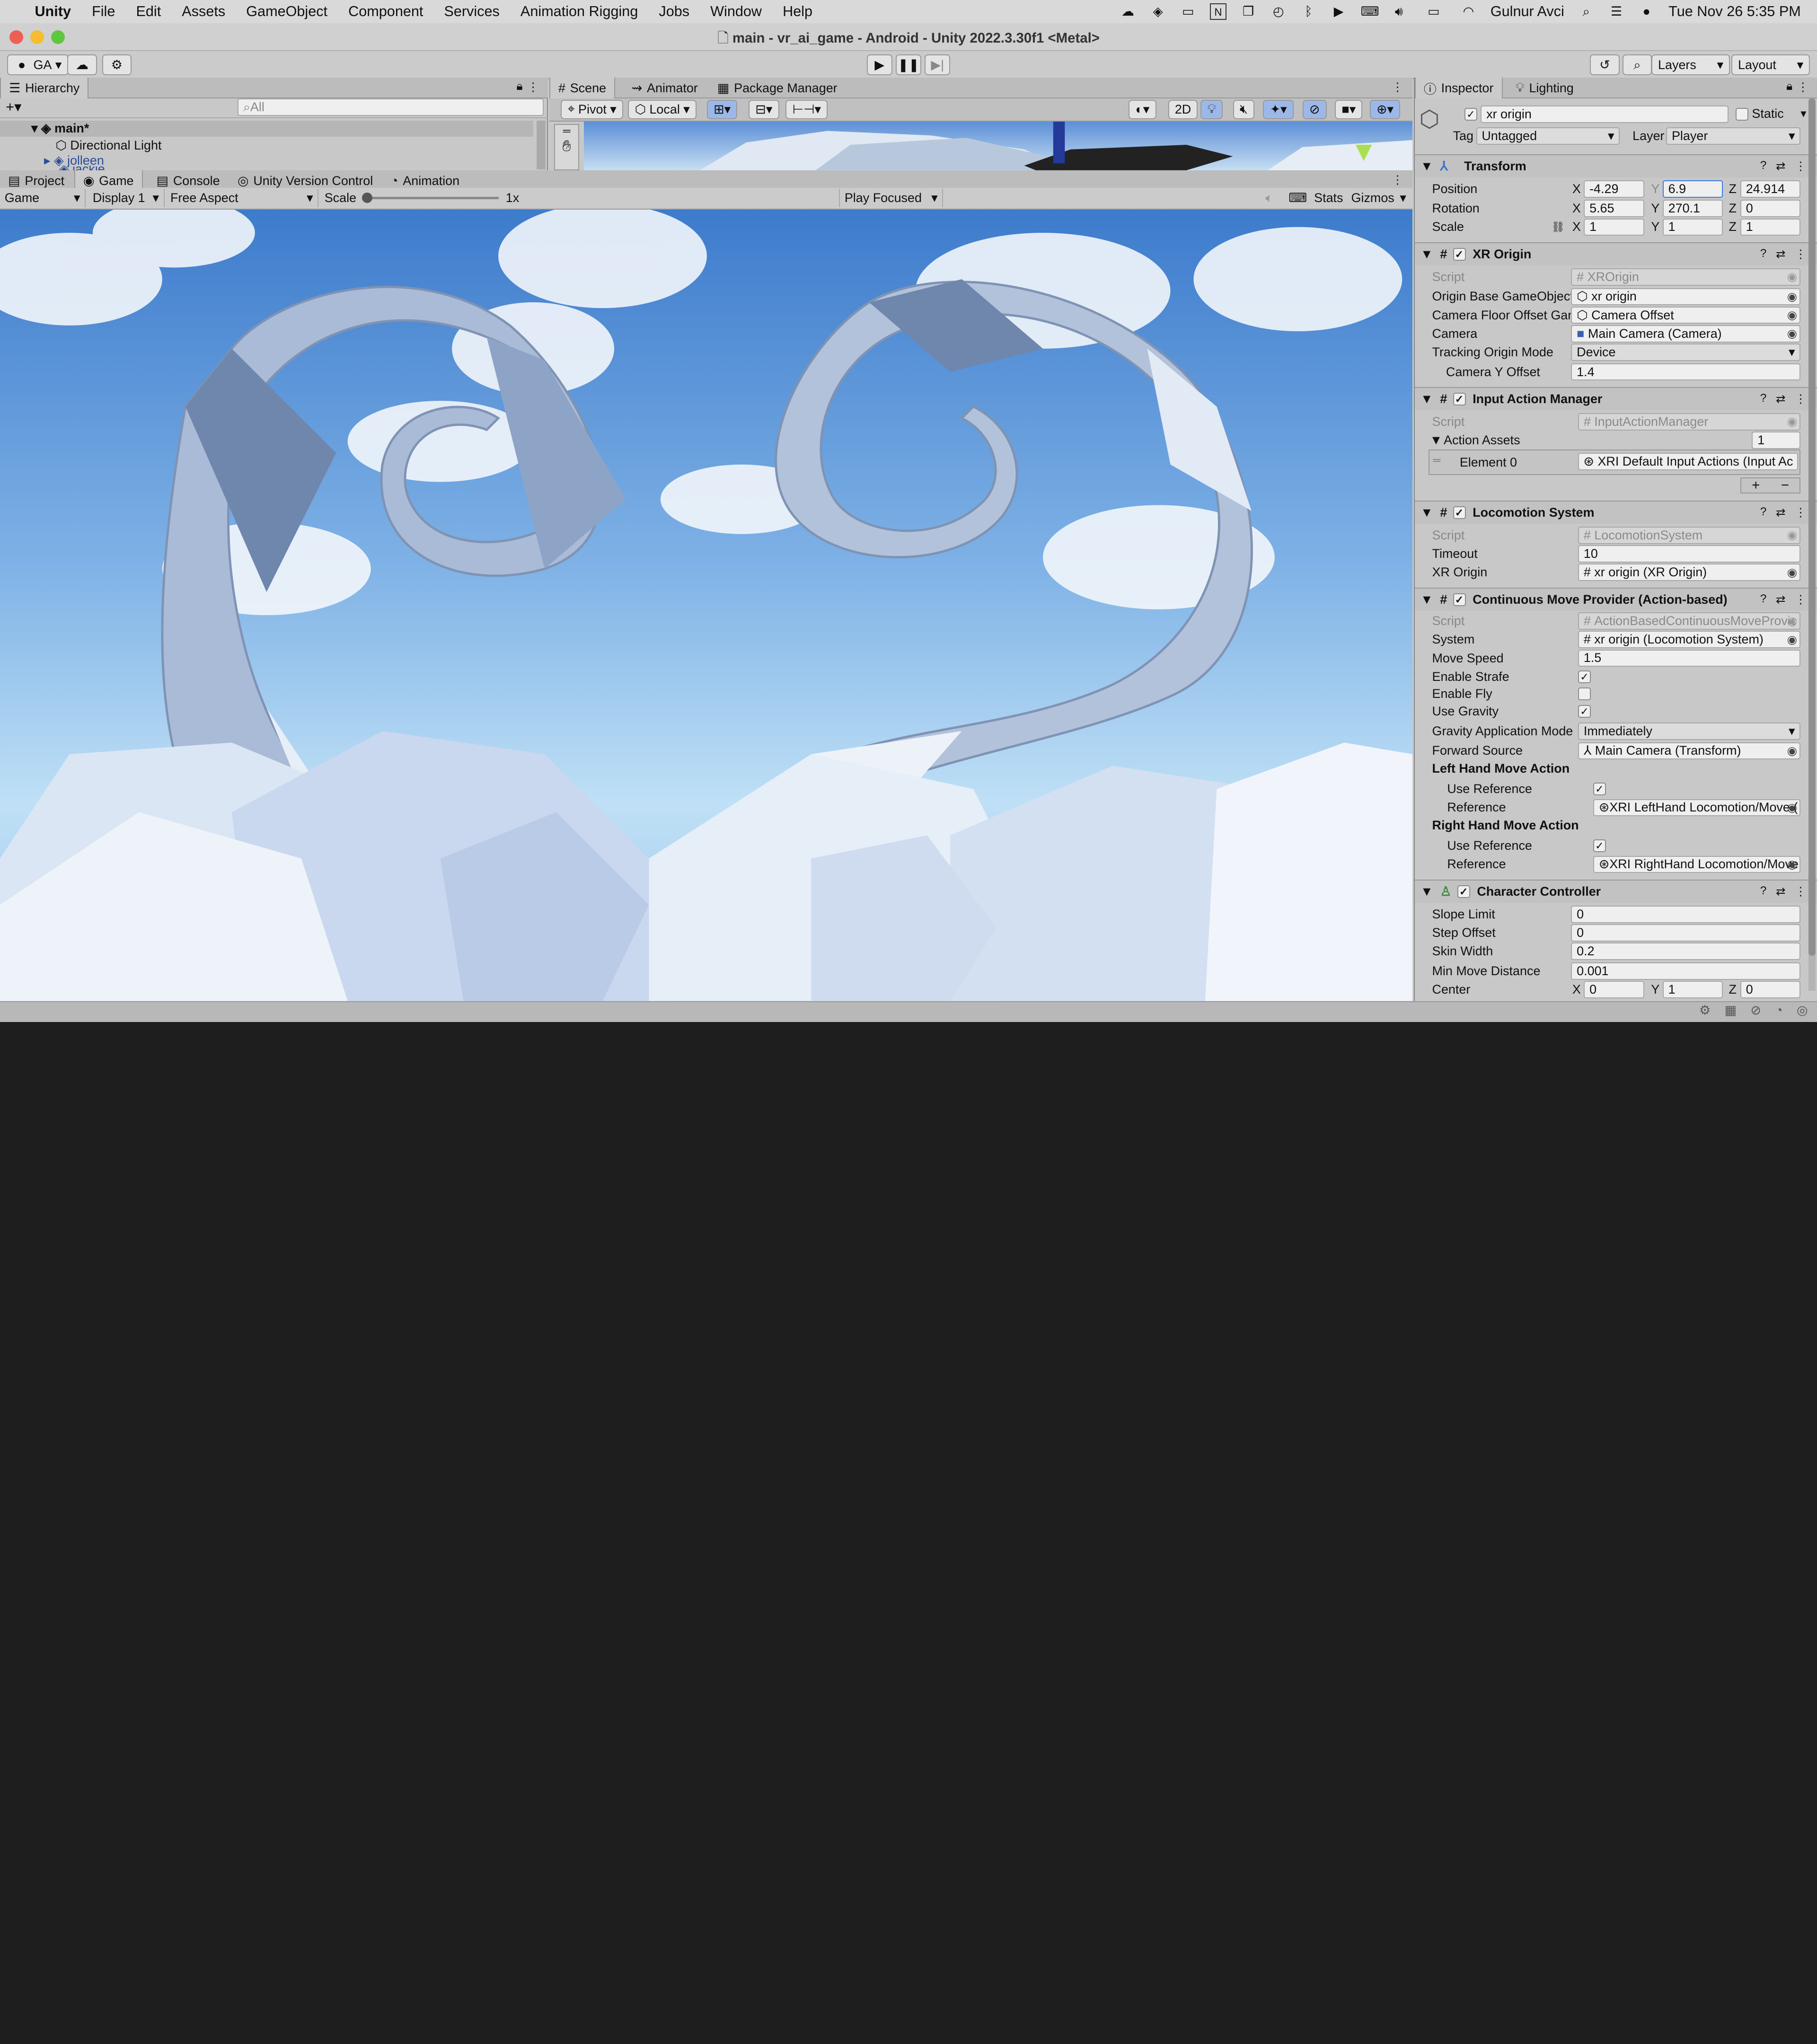 The image size is (1817, 2044). I want to click on scale-slider-thumb, so click(367, 197).